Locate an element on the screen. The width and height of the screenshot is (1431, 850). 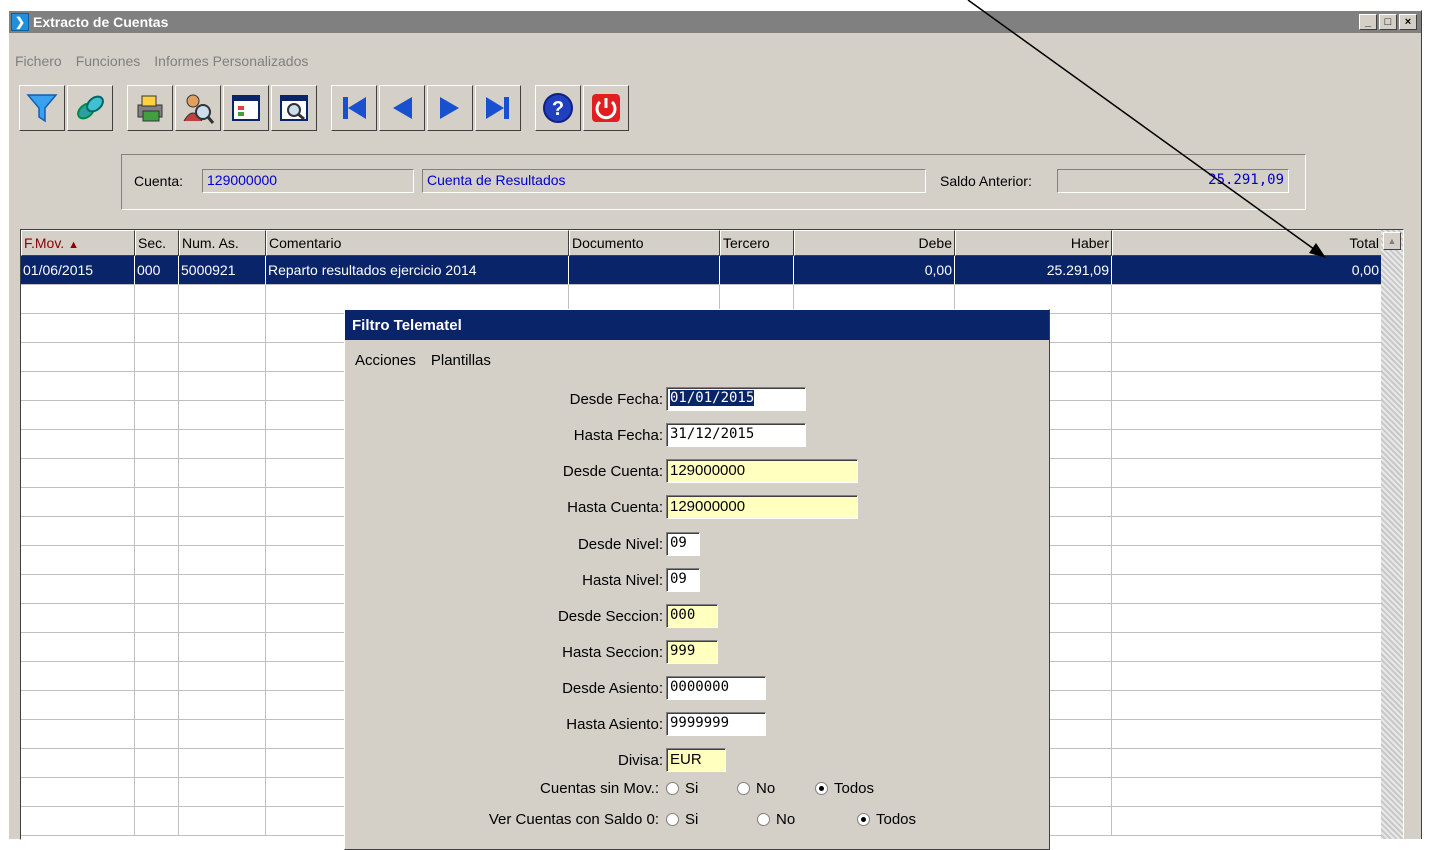
col-fmov: F.Mov. ▲ is located at coordinates (78, 243).